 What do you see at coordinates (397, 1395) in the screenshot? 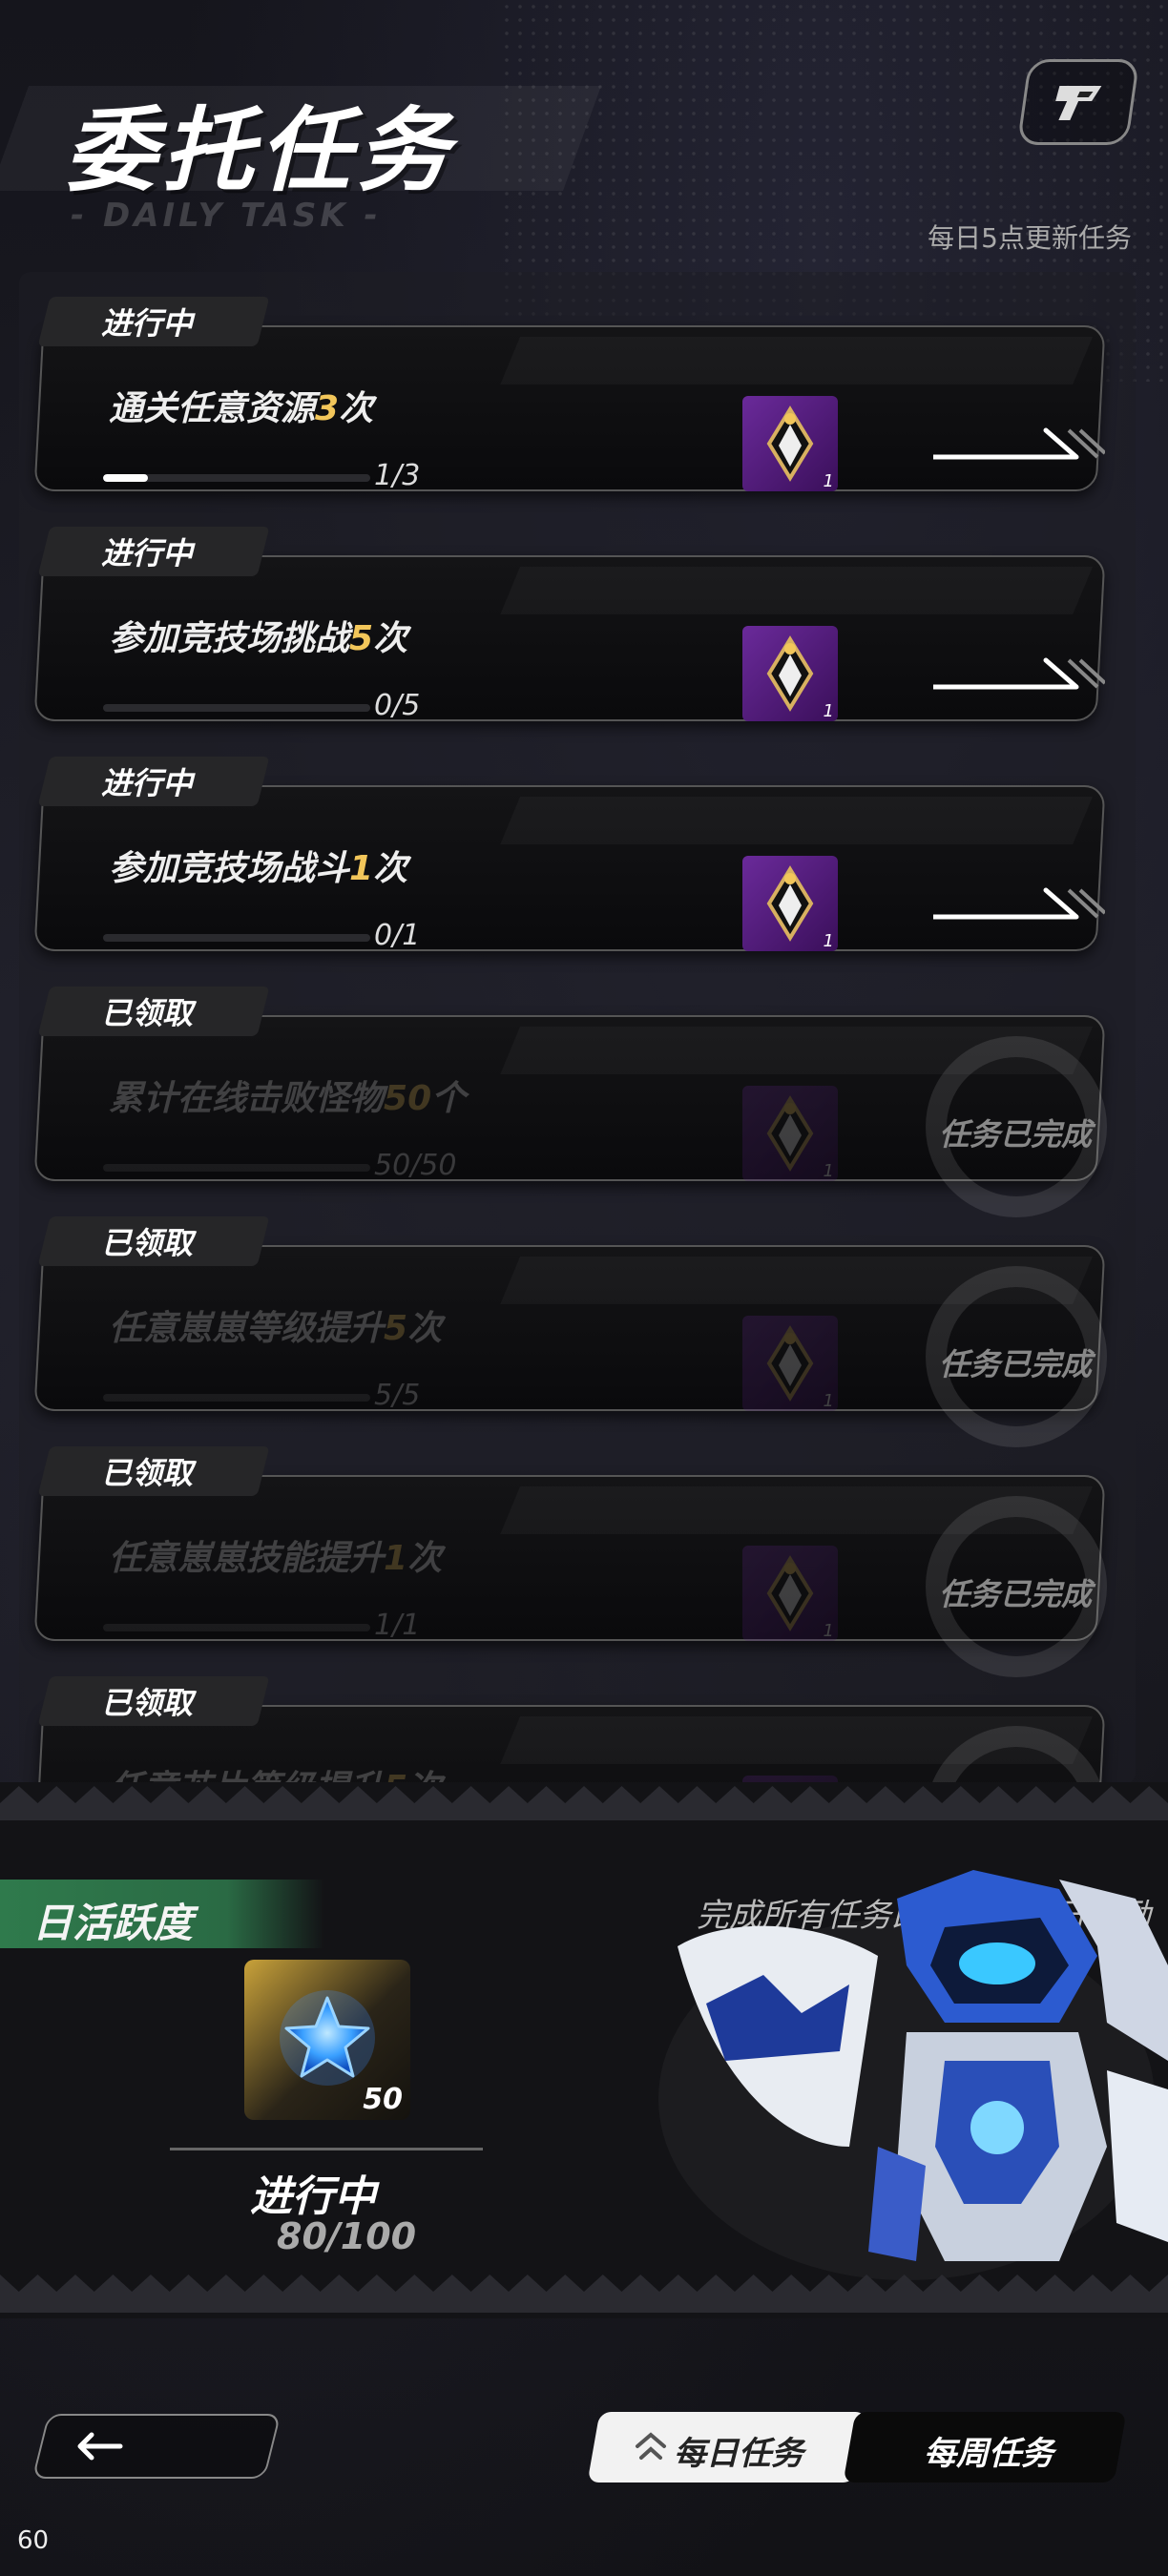
I see `task-progress-text: 5/5` at bounding box center [397, 1395].